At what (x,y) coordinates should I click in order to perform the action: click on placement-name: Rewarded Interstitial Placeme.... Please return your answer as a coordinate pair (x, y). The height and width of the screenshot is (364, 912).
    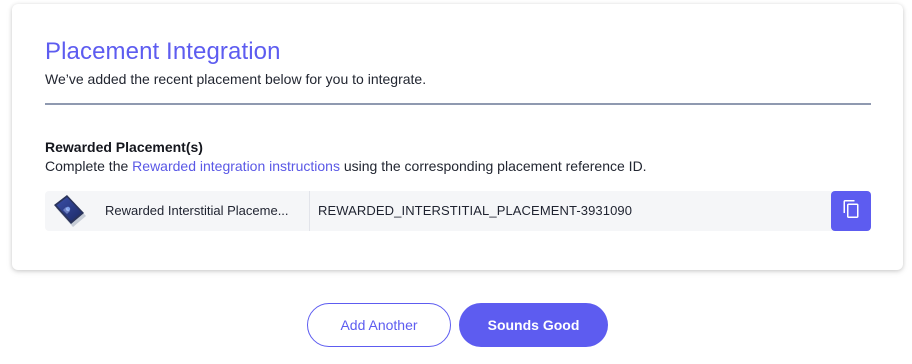
    Looking at the image, I should click on (197, 210).